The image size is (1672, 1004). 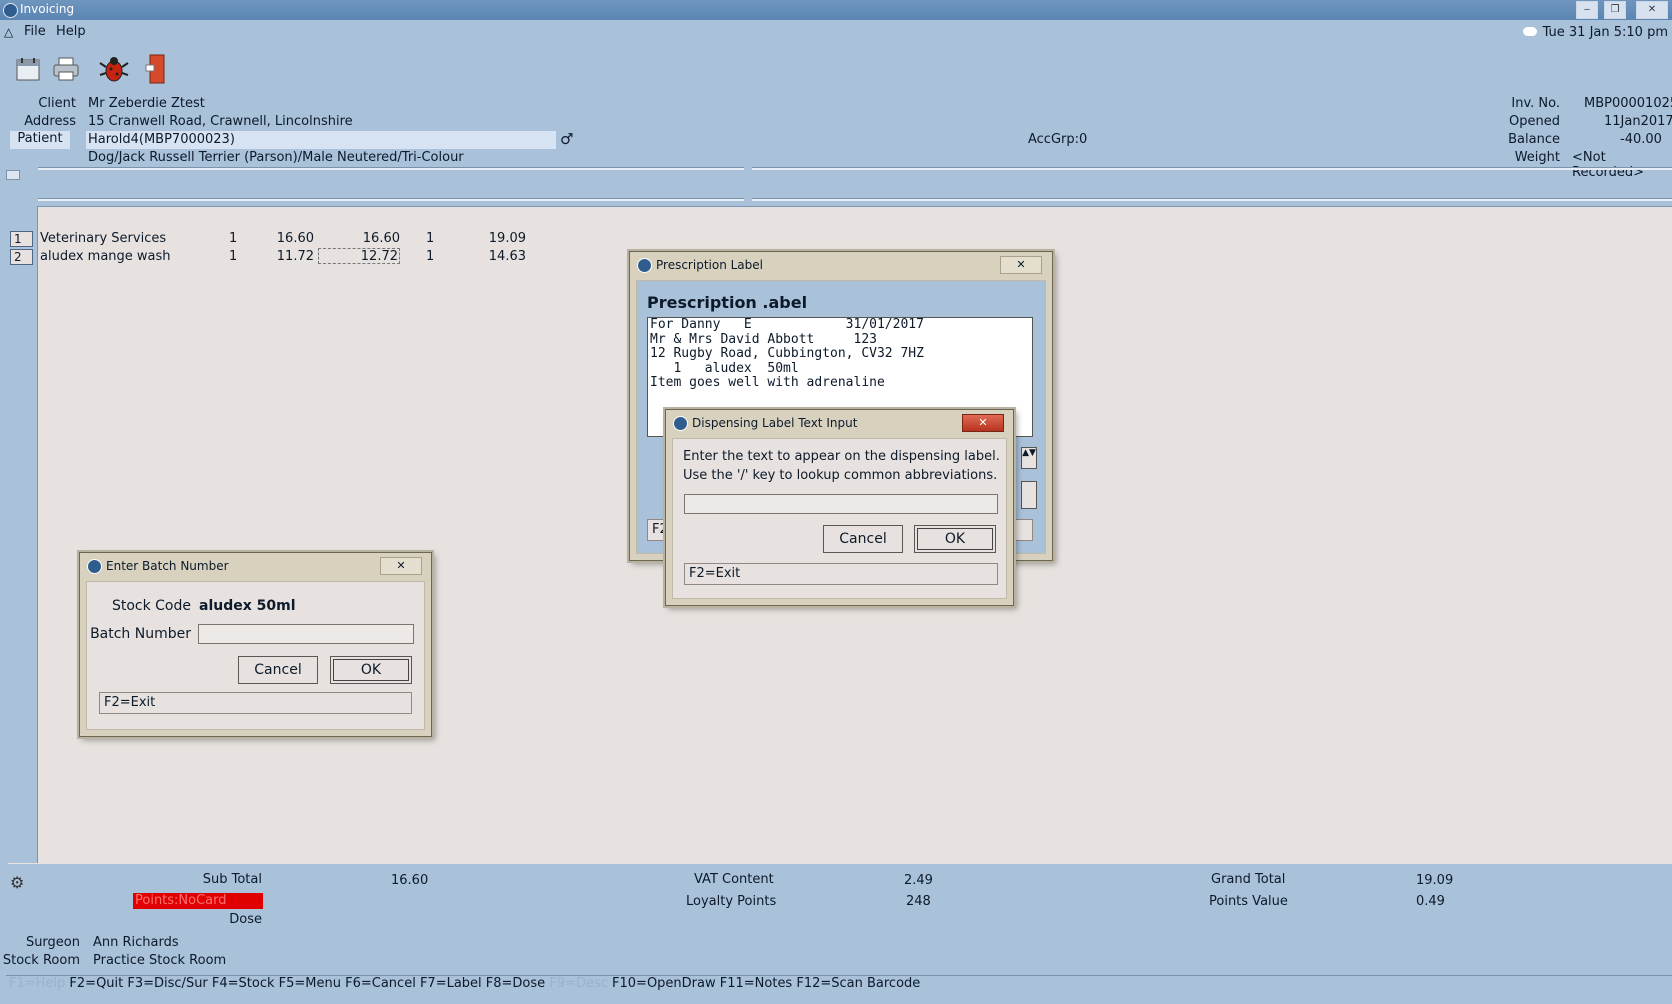 I want to click on stock-code-label: Stock Code, so click(x=151, y=606).